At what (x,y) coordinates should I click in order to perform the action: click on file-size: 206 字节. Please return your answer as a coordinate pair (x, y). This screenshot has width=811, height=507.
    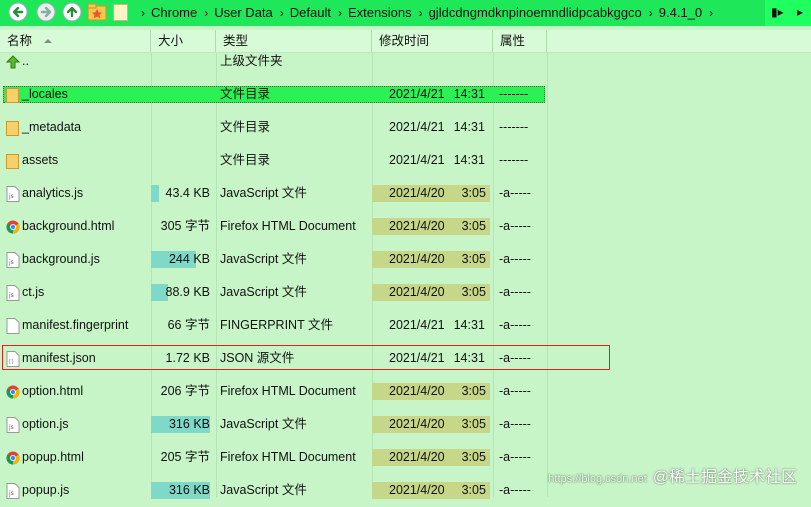
    Looking at the image, I should click on (180, 391).